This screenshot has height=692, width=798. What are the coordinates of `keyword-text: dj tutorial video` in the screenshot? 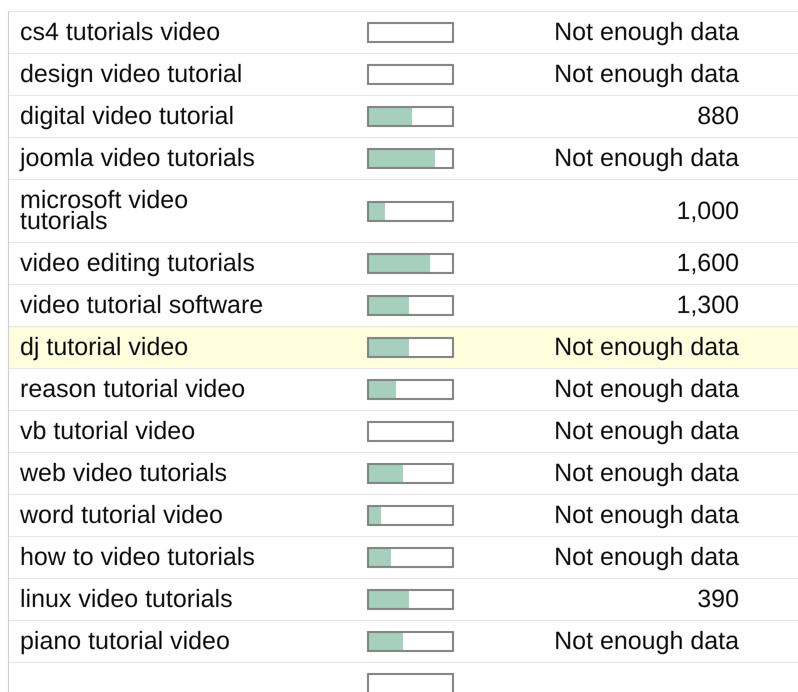 It's located at (105, 347).